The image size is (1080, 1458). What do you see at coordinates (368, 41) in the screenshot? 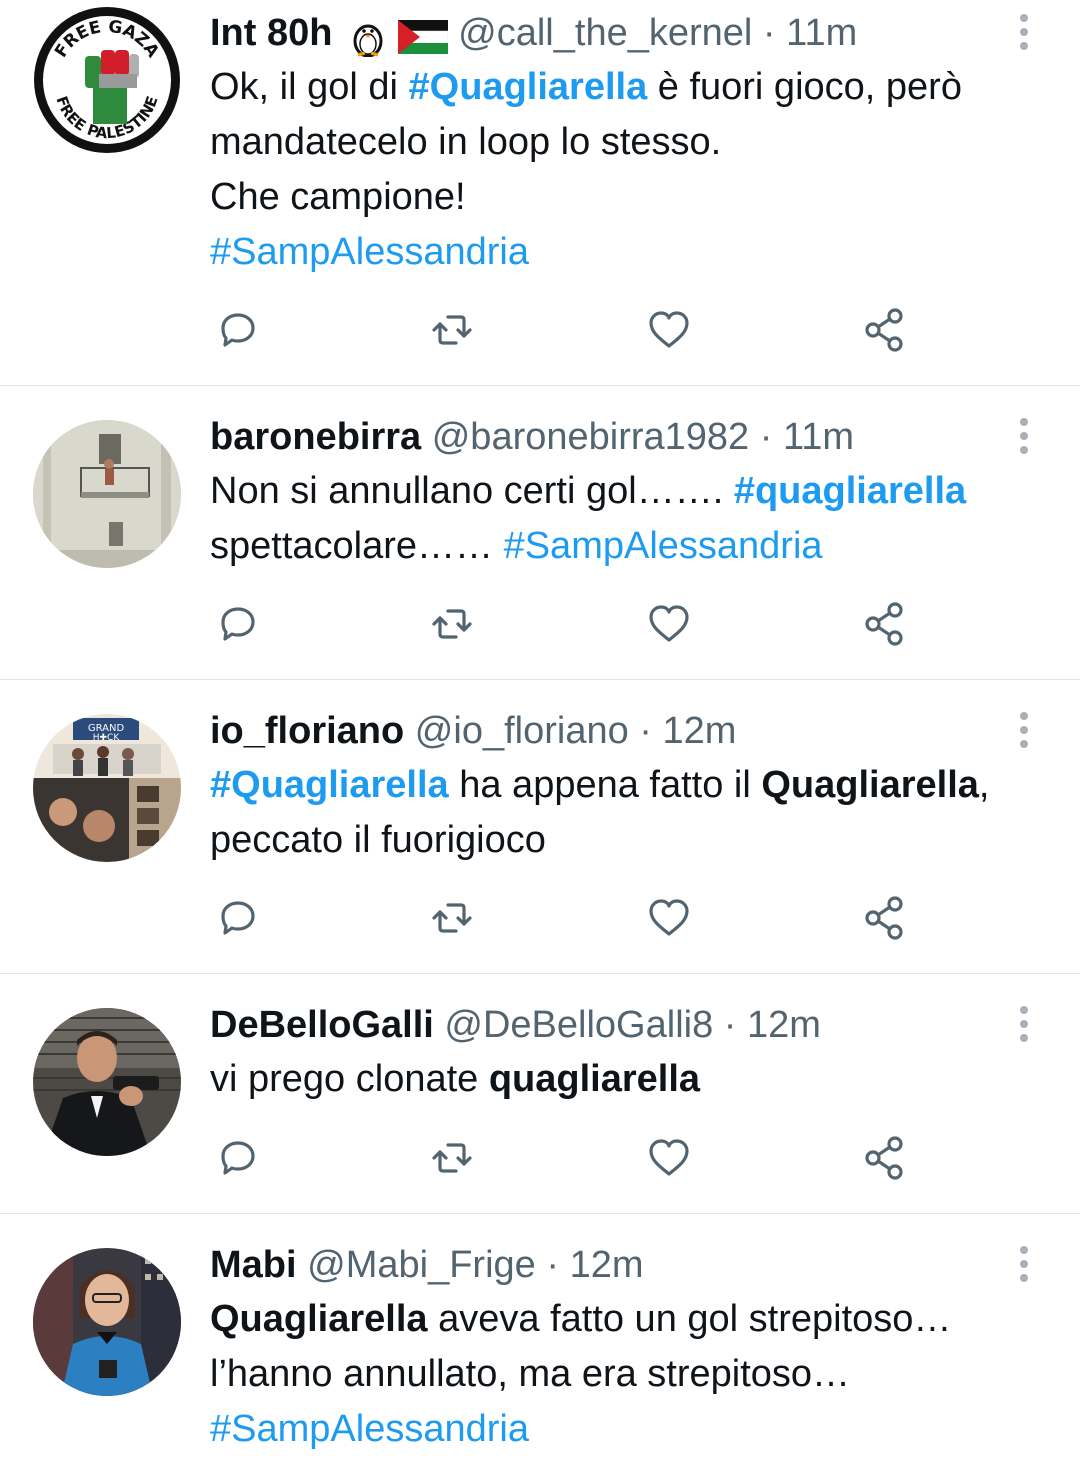
I see `penguin-icon` at bounding box center [368, 41].